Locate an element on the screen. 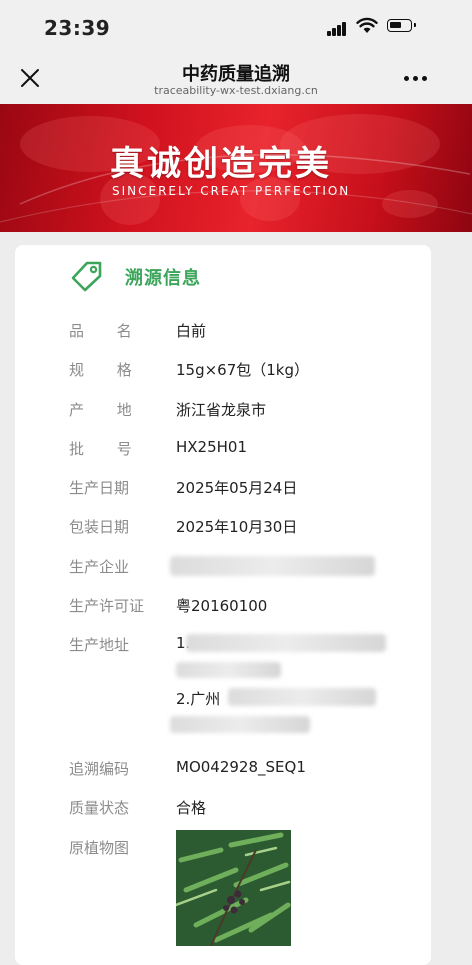  label-origin: 产 地 is located at coordinates (107, 410).